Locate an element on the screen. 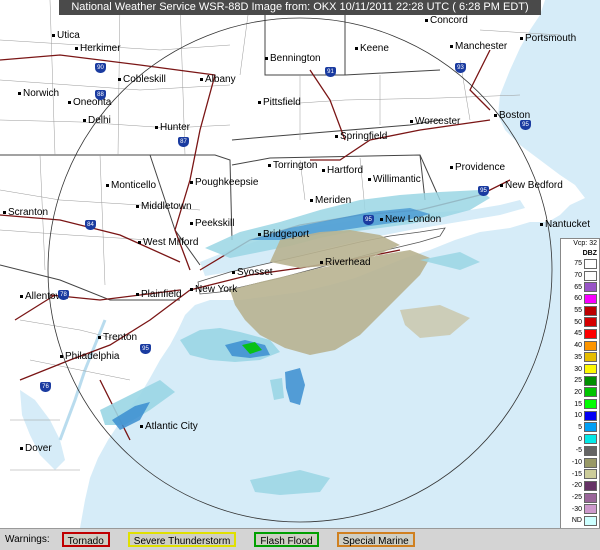 The height and width of the screenshot is (550, 600). legend-value: 15 is located at coordinates (578, 404).